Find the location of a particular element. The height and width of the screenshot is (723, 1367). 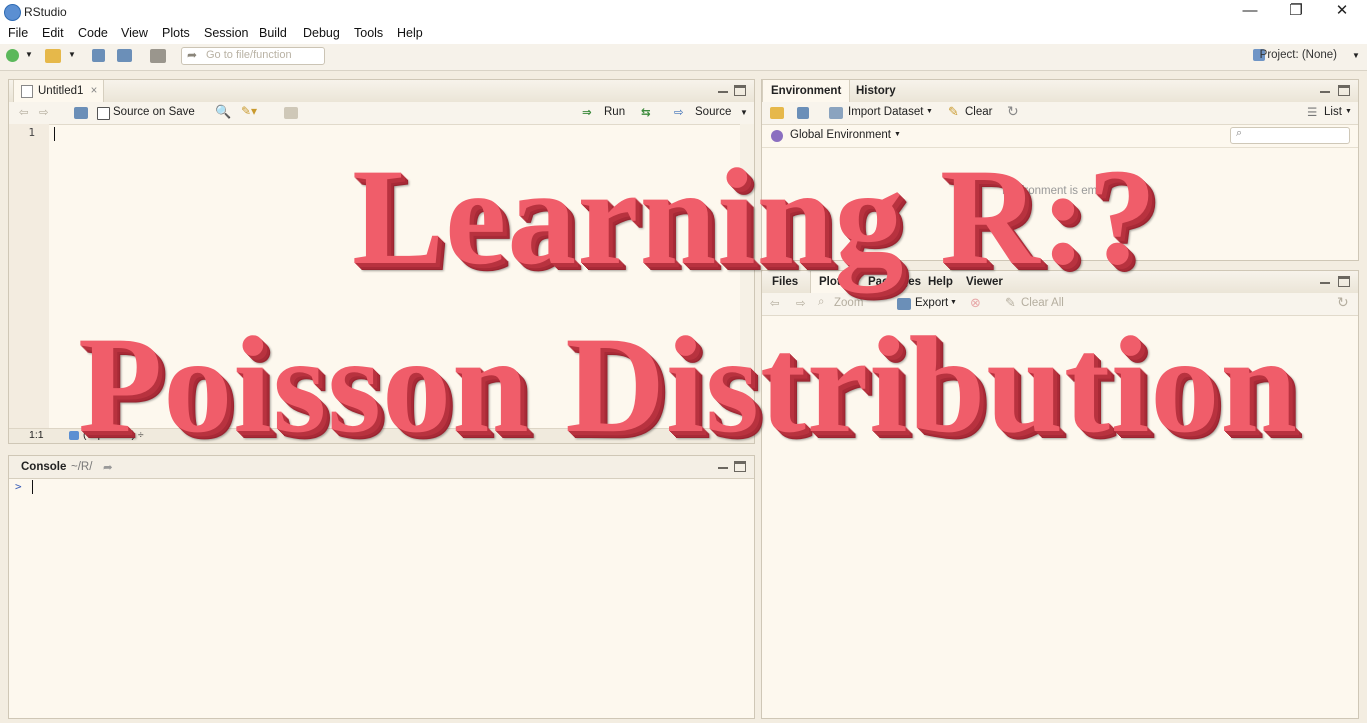

save-workspace-icon is located at coordinates (803, 113).